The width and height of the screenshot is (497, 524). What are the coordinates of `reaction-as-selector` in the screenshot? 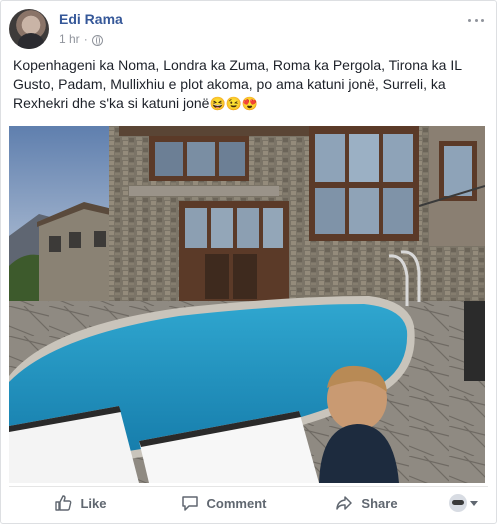 It's located at (463, 503).